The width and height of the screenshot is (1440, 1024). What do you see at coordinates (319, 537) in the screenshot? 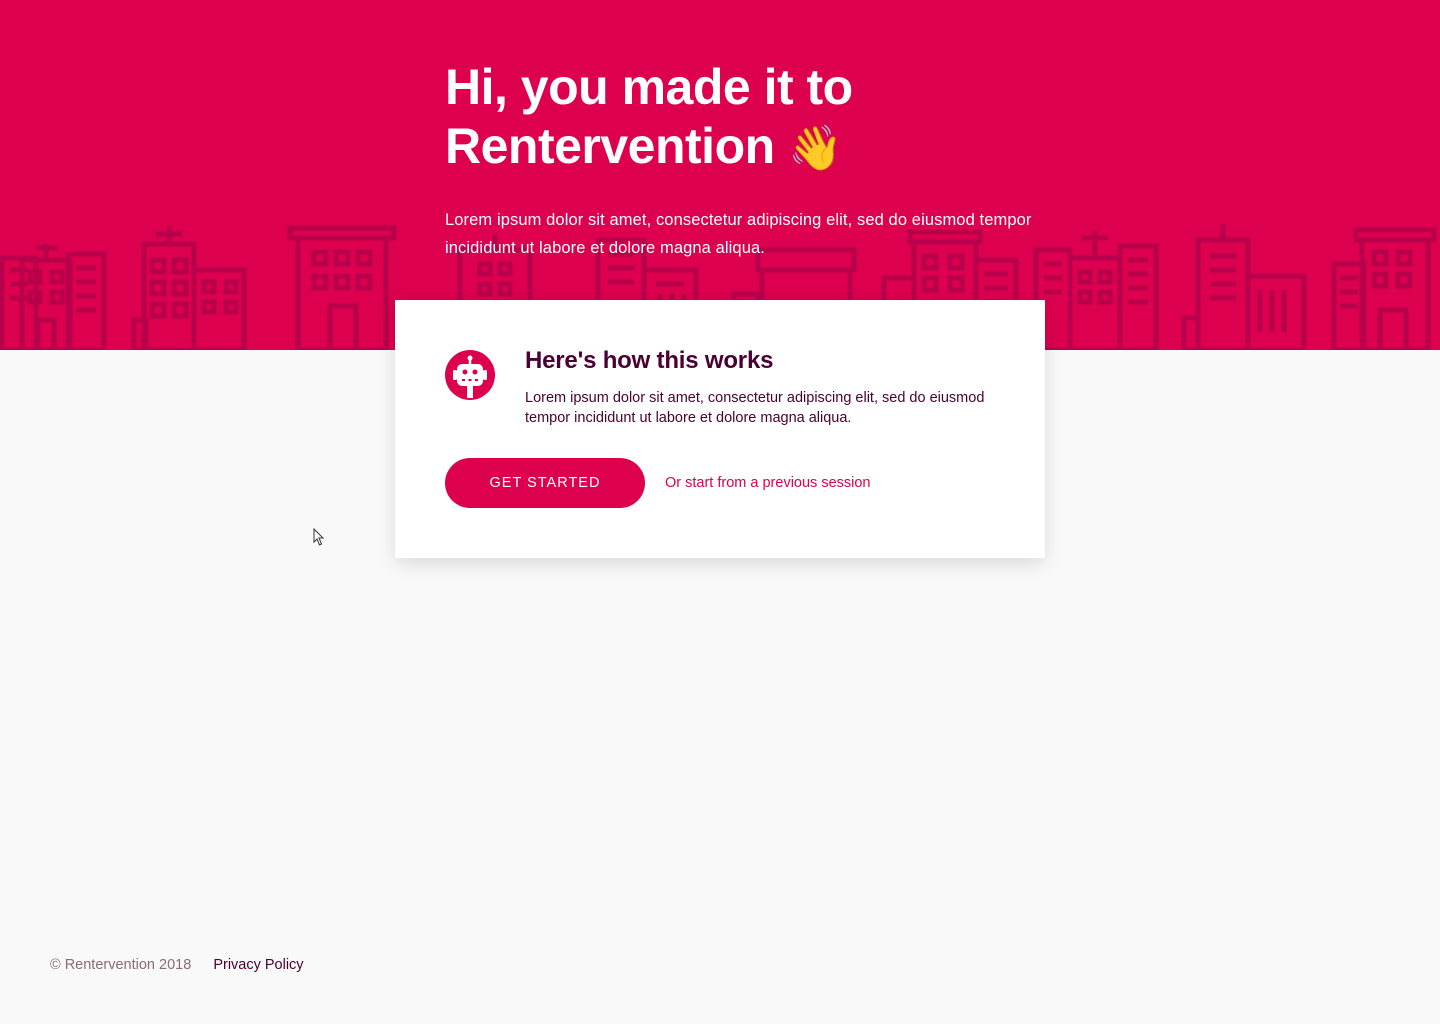
I see `mouse-cursor-icon` at bounding box center [319, 537].